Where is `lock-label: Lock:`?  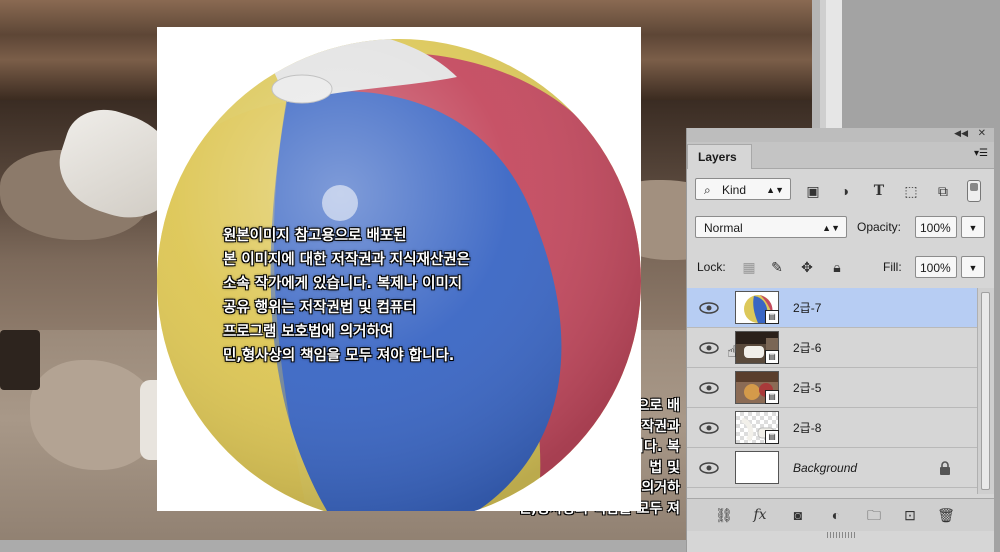
lock-label: Lock: is located at coordinates (711, 267).